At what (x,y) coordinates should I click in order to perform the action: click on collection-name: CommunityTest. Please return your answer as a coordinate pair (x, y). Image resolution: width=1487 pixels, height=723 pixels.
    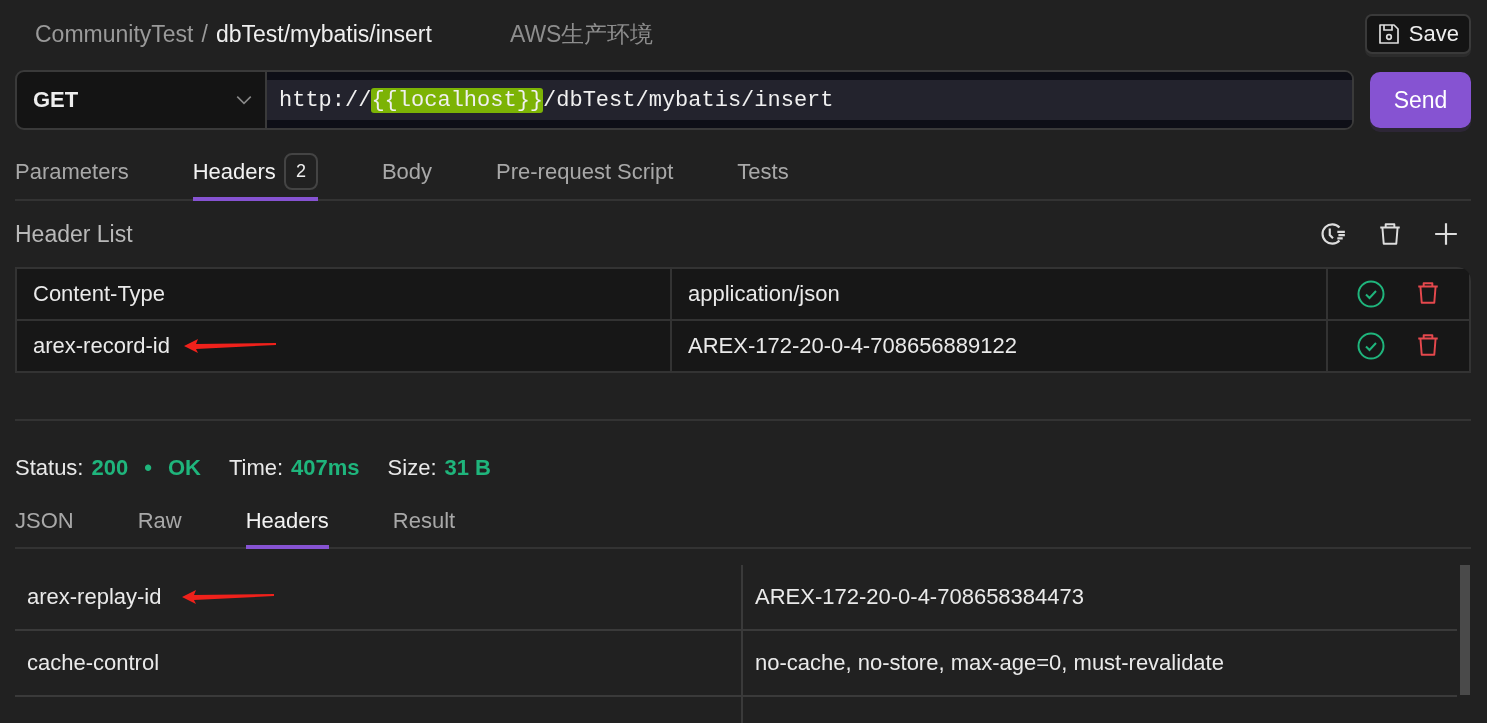
    Looking at the image, I should click on (114, 34).